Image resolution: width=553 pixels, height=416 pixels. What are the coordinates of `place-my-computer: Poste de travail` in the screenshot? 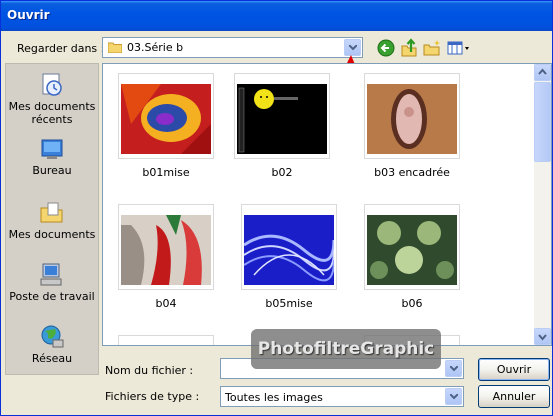 It's located at (52, 293).